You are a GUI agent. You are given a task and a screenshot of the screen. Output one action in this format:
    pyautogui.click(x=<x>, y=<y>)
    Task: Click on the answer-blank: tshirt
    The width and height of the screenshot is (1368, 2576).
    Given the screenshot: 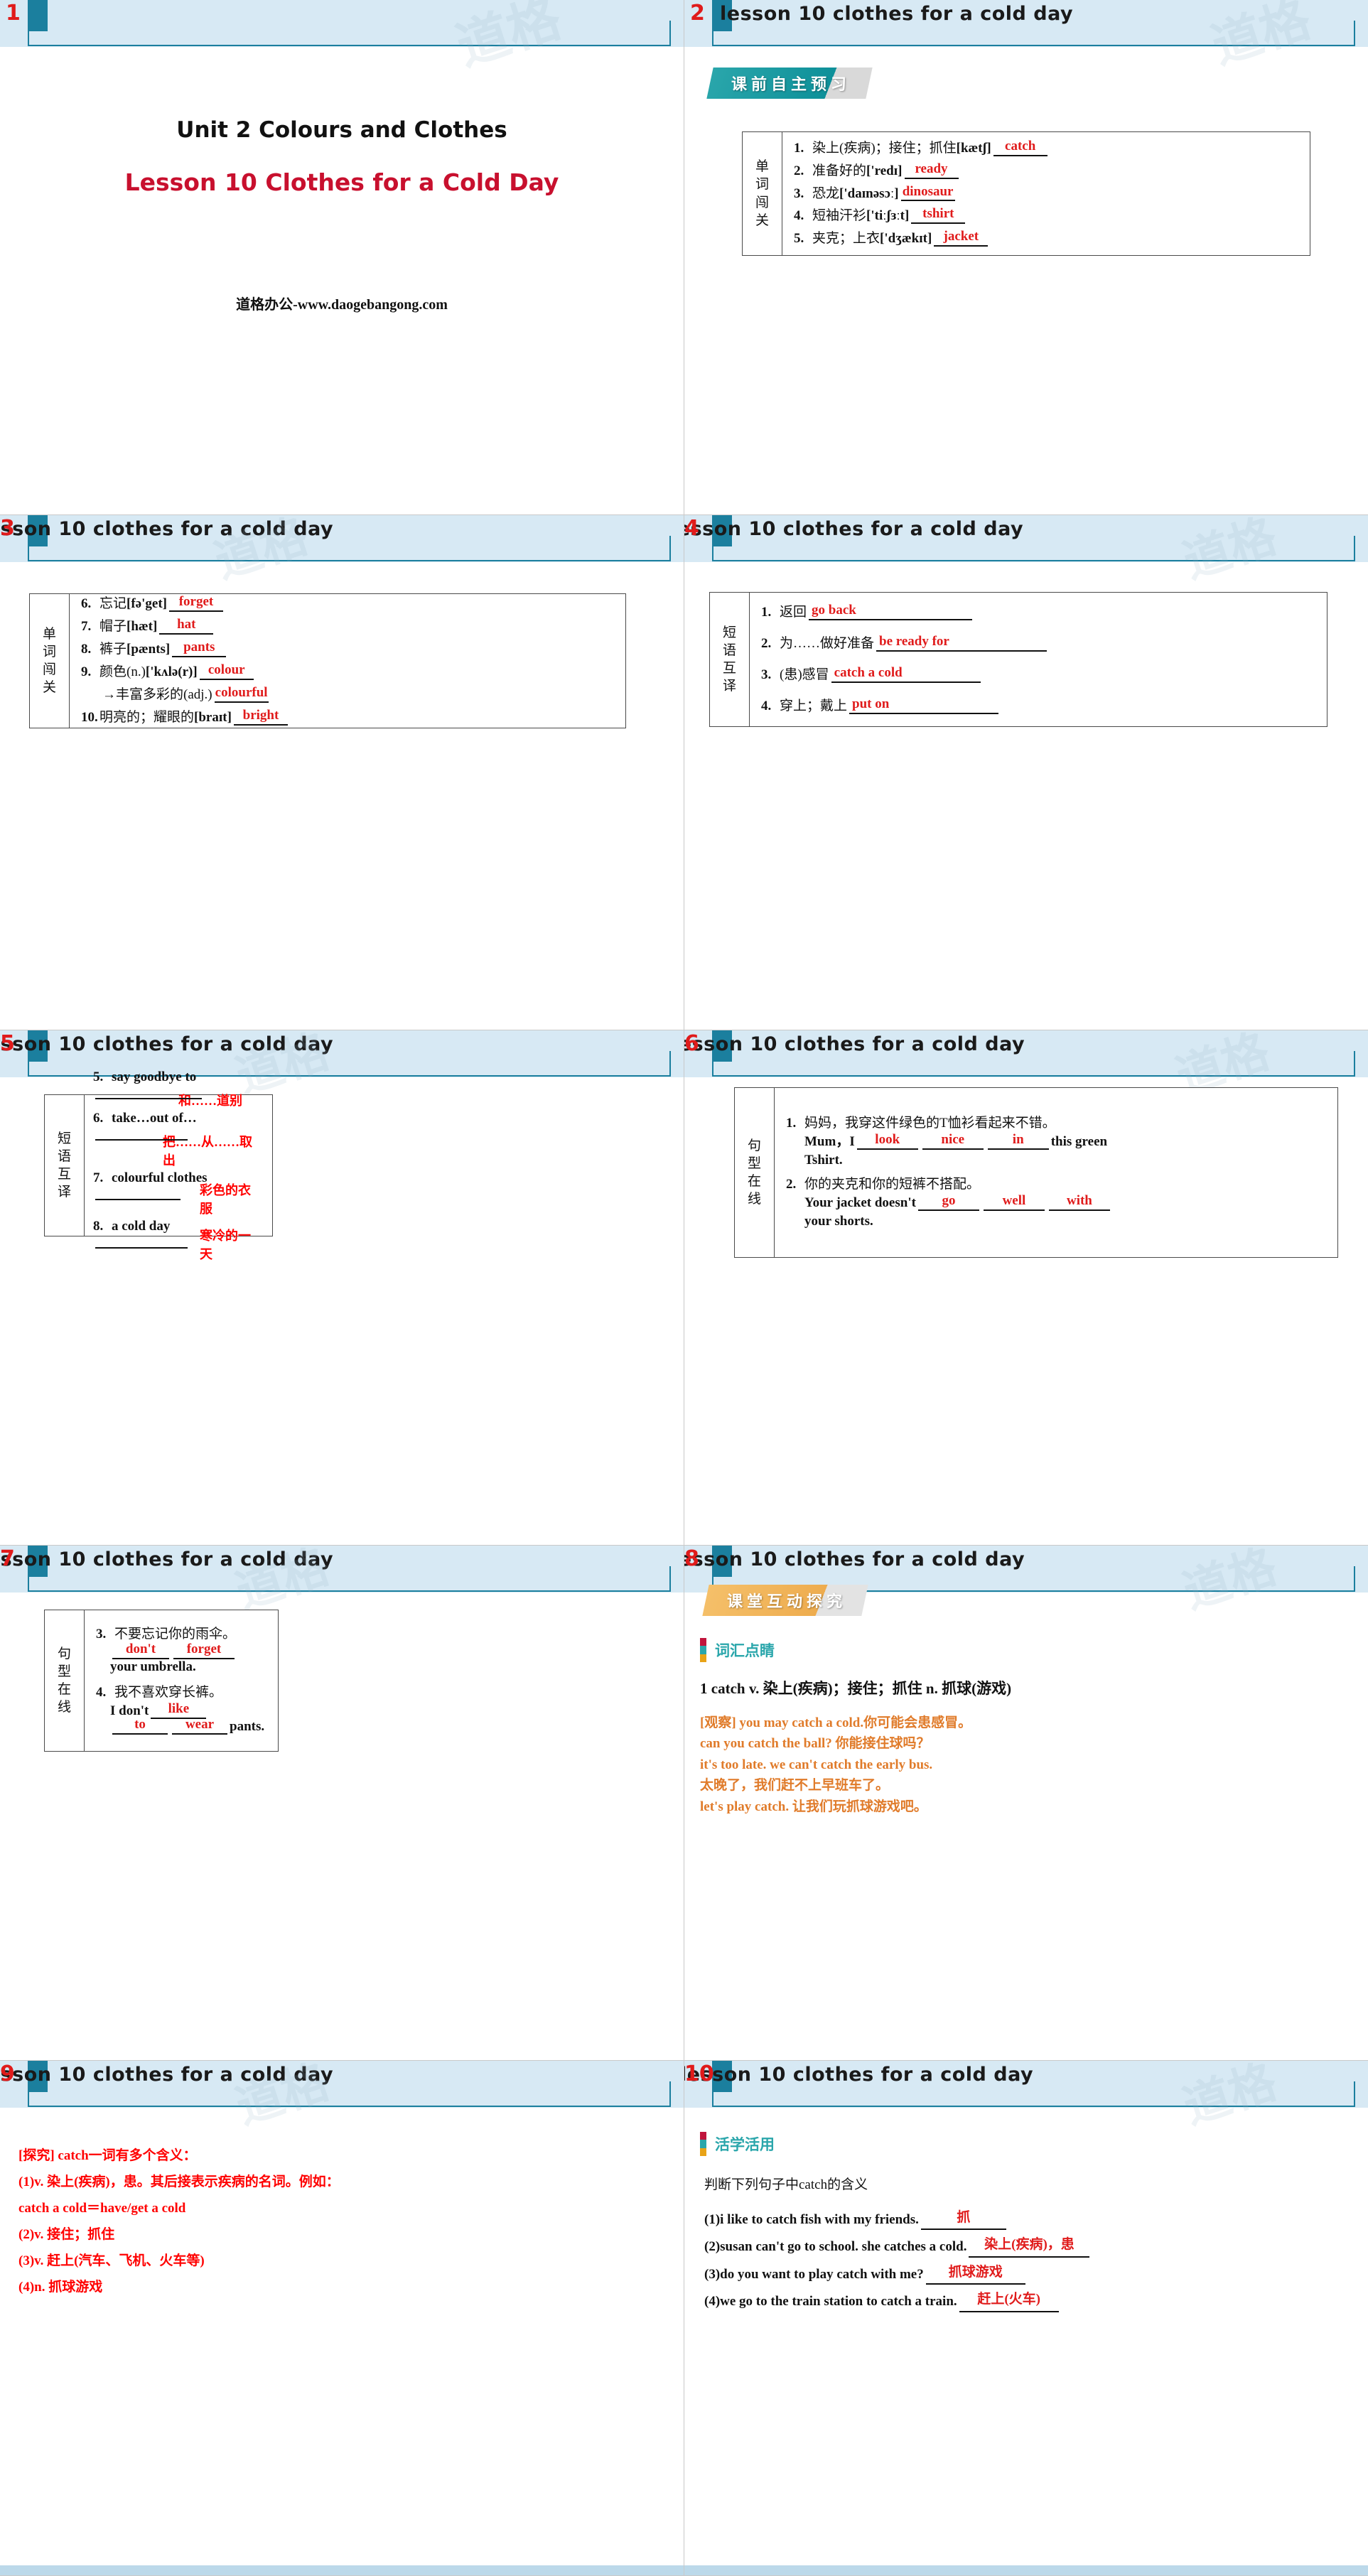 What is the action you would take?
    pyautogui.click(x=938, y=215)
    